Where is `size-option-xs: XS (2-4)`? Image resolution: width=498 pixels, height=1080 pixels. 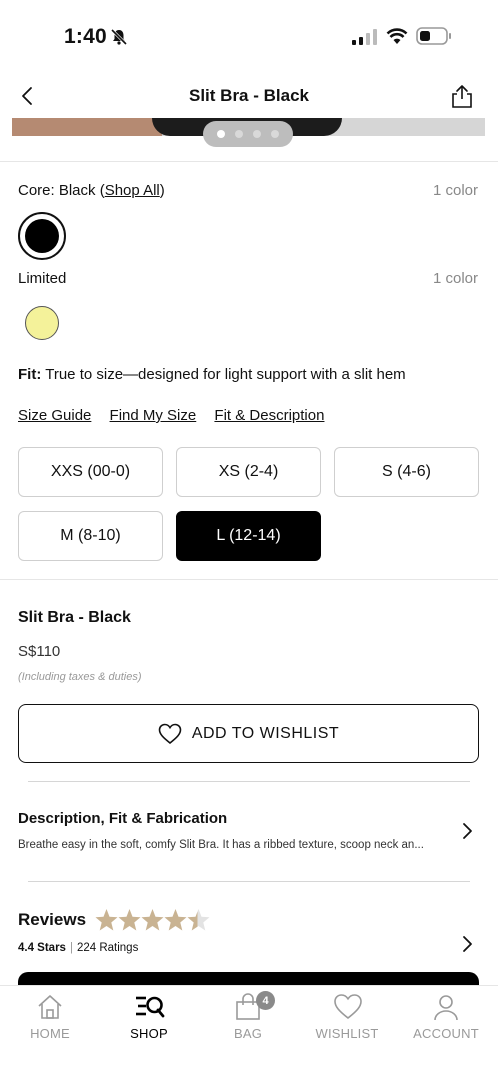 size-option-xs: XS (2-4) is located at coordinates (248, 472).